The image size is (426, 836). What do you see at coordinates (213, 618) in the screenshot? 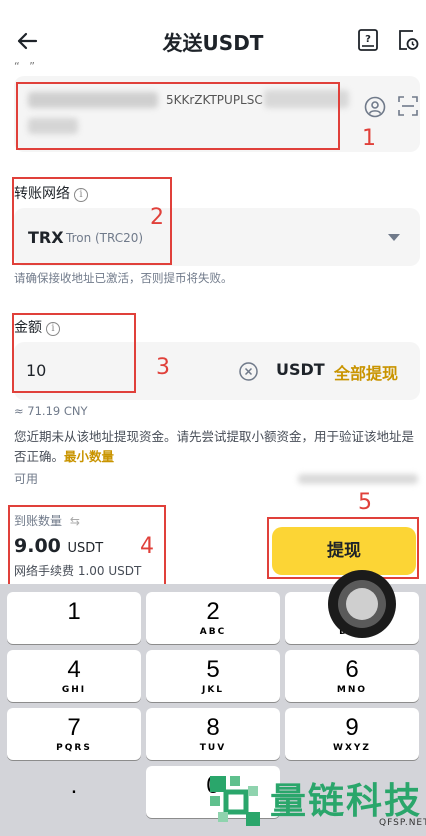
I see `key-2: 2 ABC` at bounding box center [213, 618].